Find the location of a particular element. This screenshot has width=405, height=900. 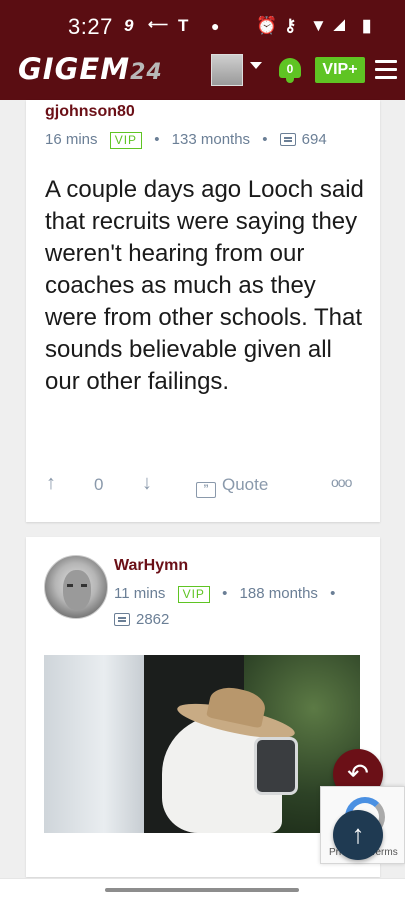

status-time: 3:27 is located at coordinates (90, 26).